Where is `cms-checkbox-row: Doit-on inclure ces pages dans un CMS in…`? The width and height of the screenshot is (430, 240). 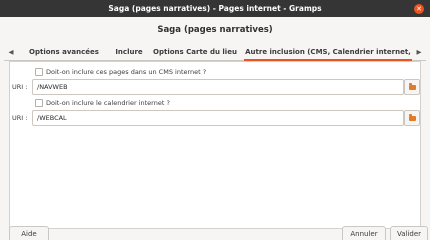
cms-checkbox-row: Doit-on inclure ces pages dans un CMS in… is located at coordinates (185, 72).